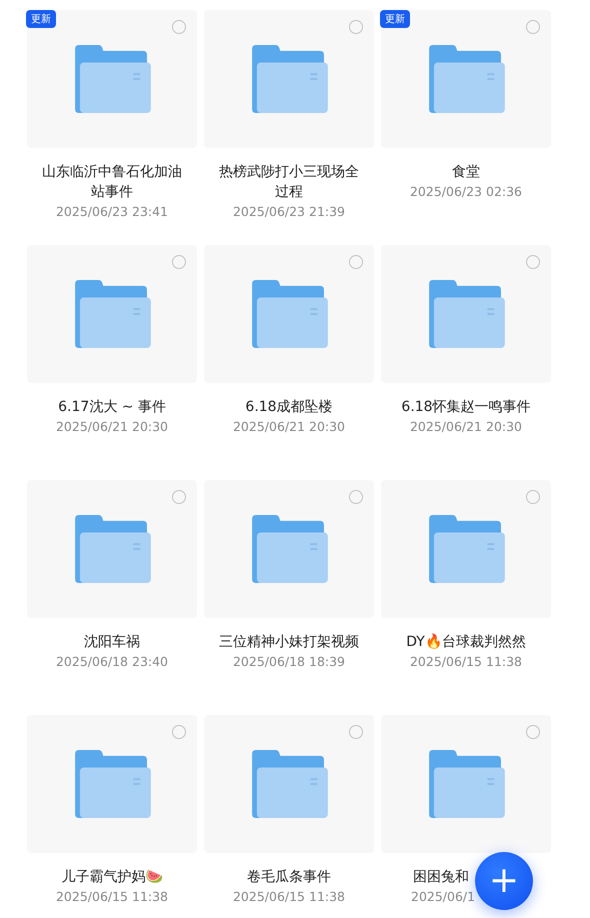 The image size is (590, 918). What do you see at coordinates (466, 172) in the screenshot?
I see `folder-name: 食堂` at bounding box center [466, 172].